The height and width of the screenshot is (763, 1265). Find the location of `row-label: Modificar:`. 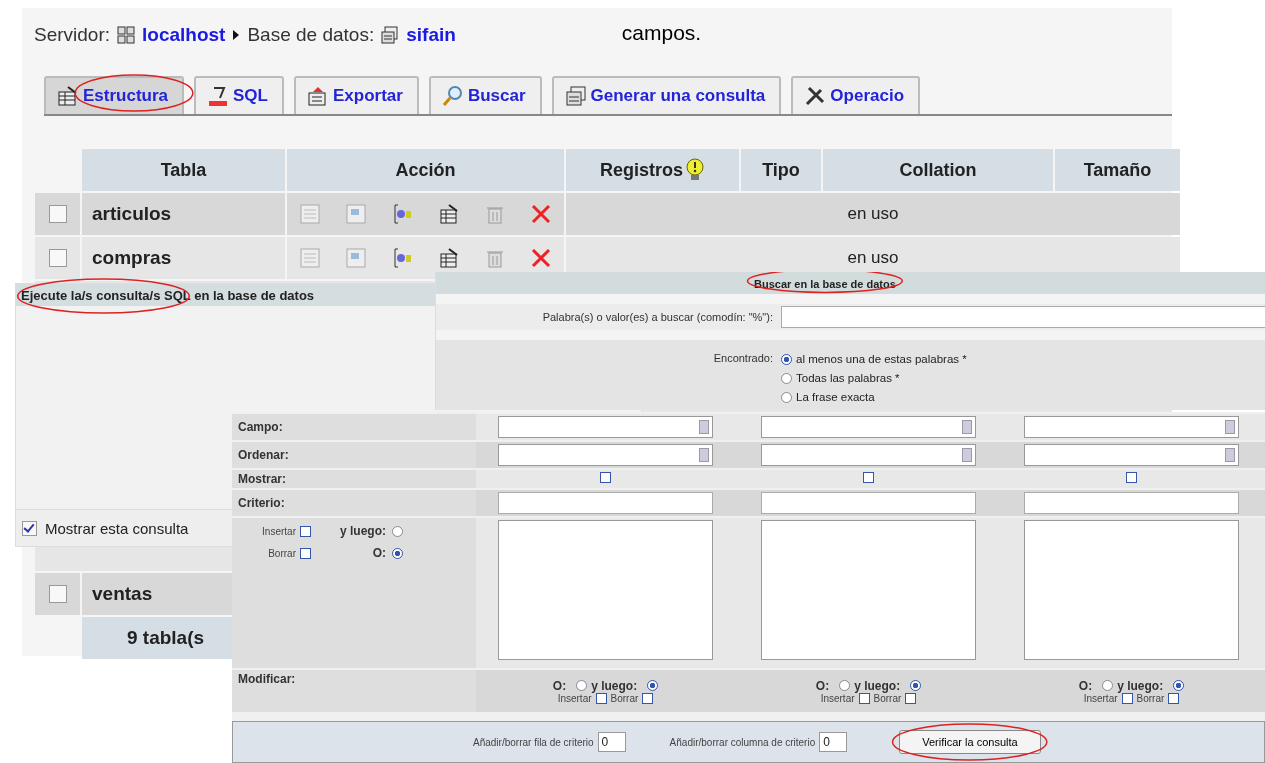

row-label: Modificar: is located at coordinates (267, 679).